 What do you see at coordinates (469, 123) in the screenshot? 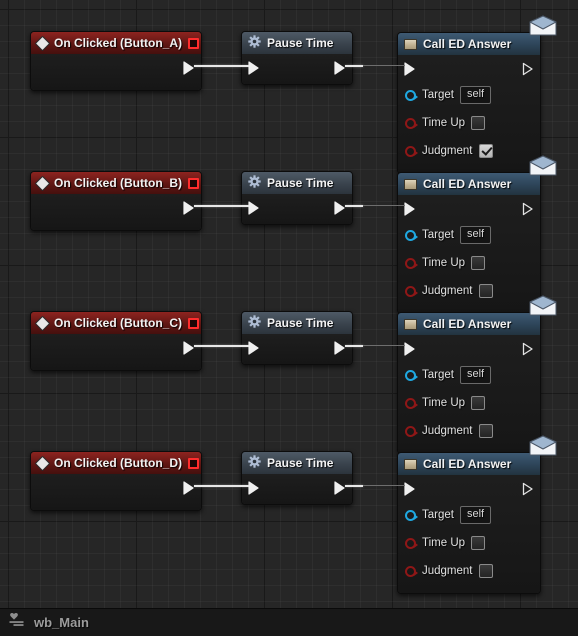
I see `pin-row-bool: Time Up` at bounding box center [469, 123].